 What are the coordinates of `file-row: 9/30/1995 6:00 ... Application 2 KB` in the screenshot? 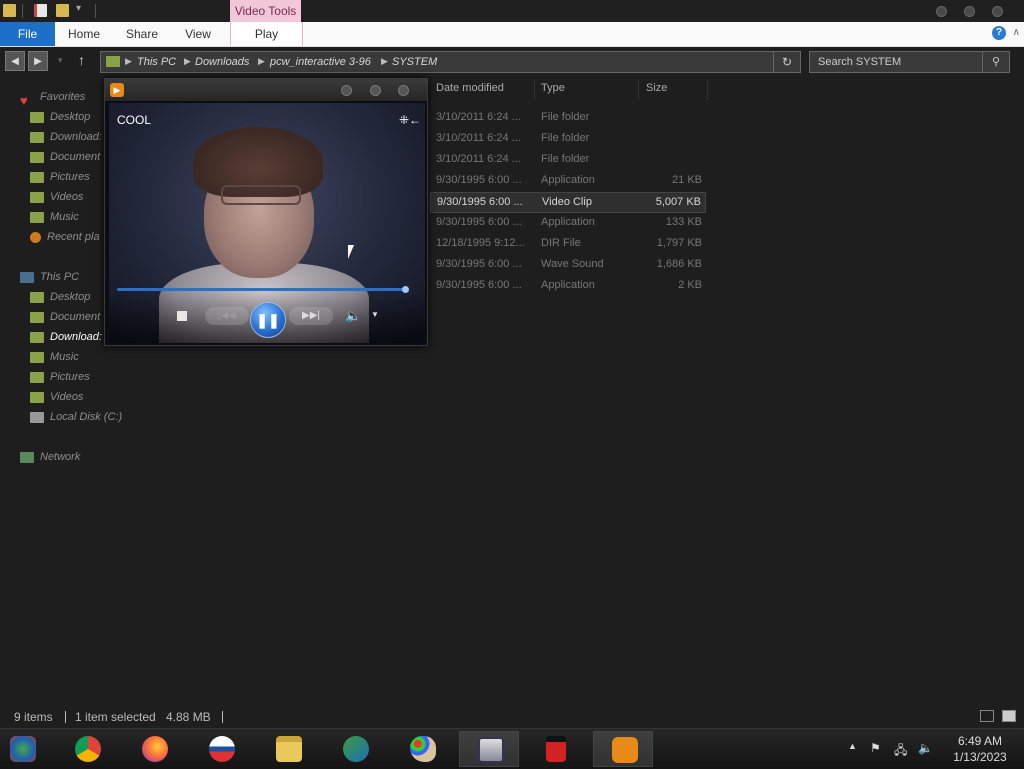 It's located at (568, 286).